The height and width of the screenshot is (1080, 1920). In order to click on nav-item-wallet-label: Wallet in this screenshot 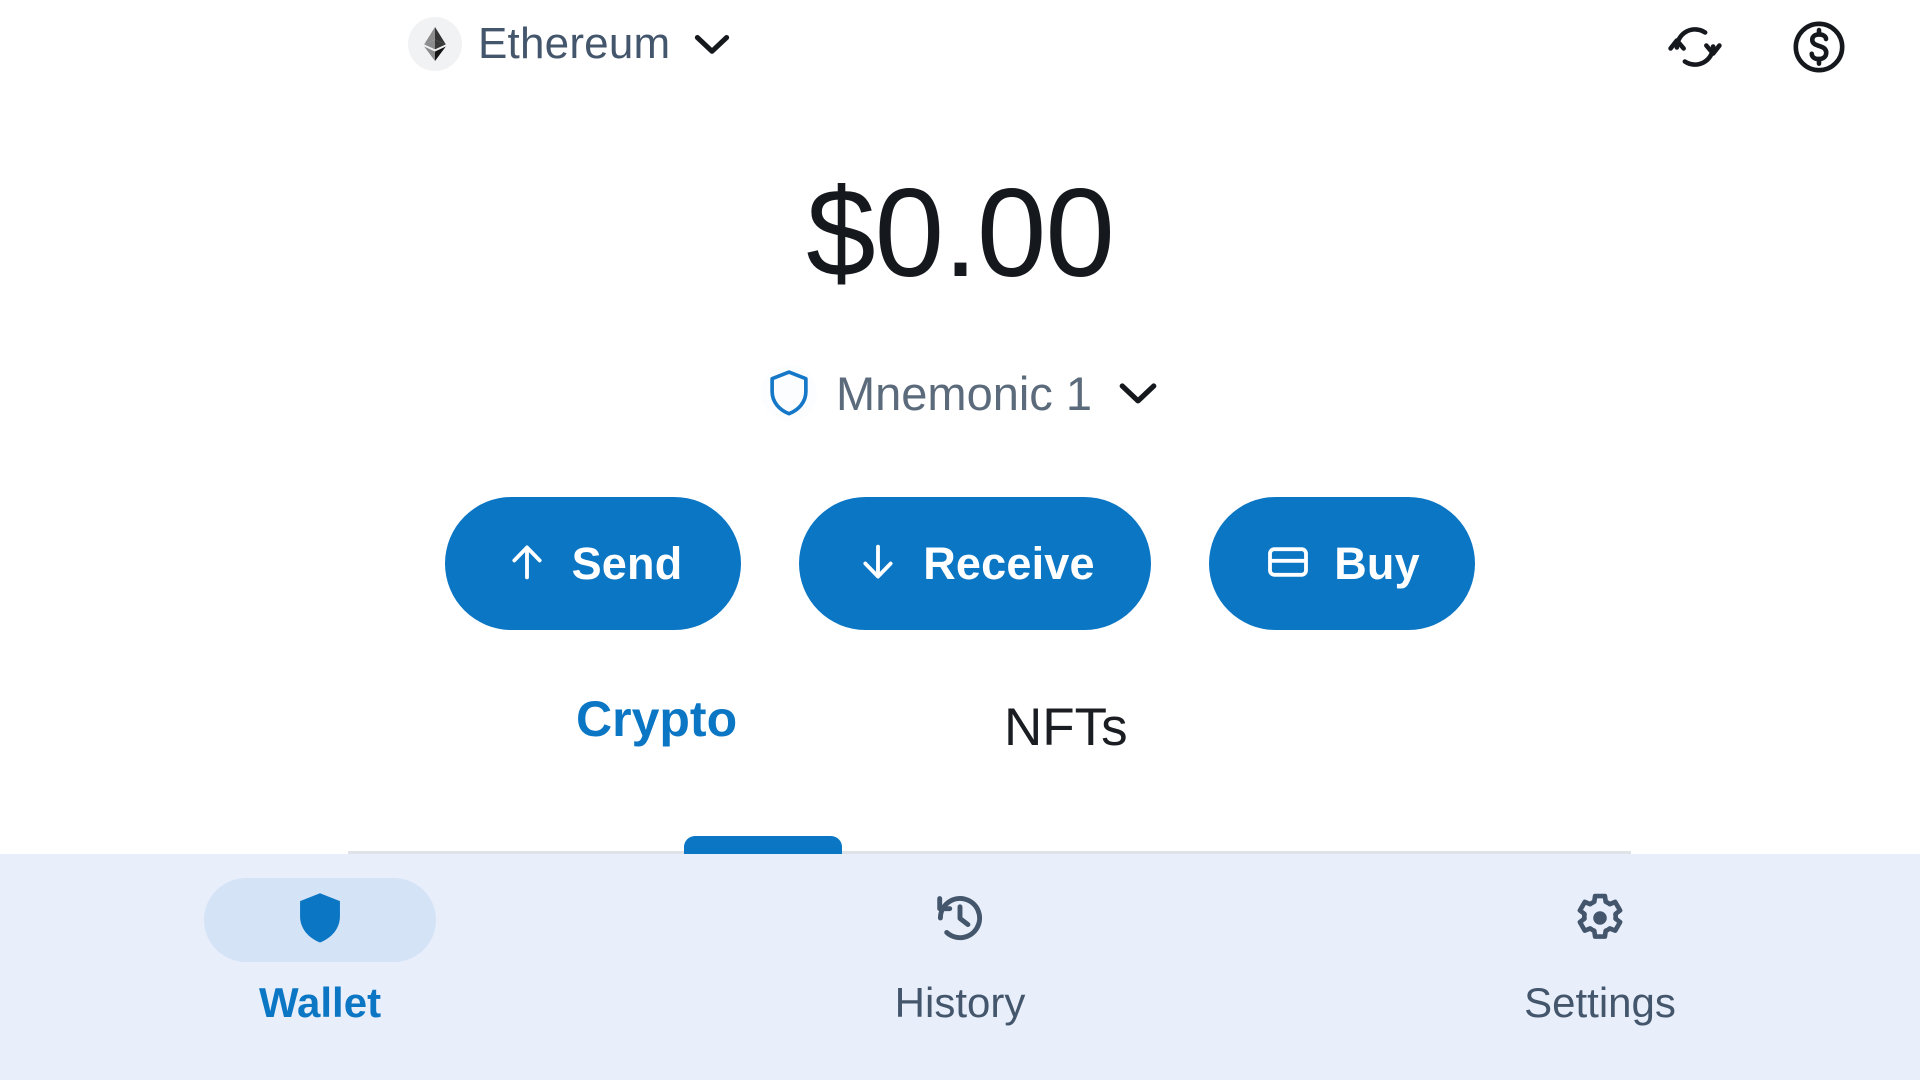, I will do `click(320, 1002)`.